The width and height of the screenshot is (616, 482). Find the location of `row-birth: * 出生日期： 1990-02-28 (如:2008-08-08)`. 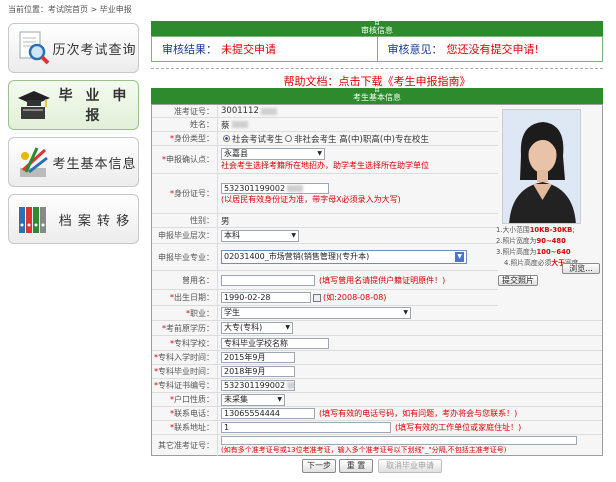

row-birth: * 出生日期： 1990-02-28 (如:2008-08-08) is located at coordinates (325, 298).